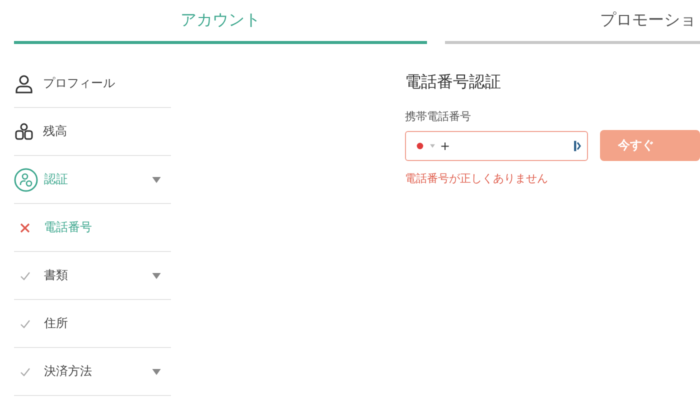 This screenshot has width=700, height=400. Describe the element at coordinates (438, 116) in the screenshot. I see `field-label: 携帯電話番号` at that location.